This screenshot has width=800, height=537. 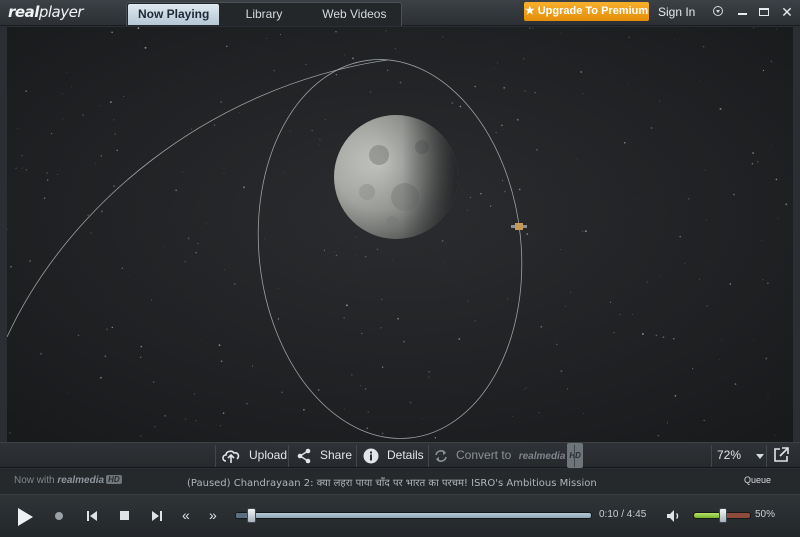 I want to click on volume-slider, so click(x=722, y=515).